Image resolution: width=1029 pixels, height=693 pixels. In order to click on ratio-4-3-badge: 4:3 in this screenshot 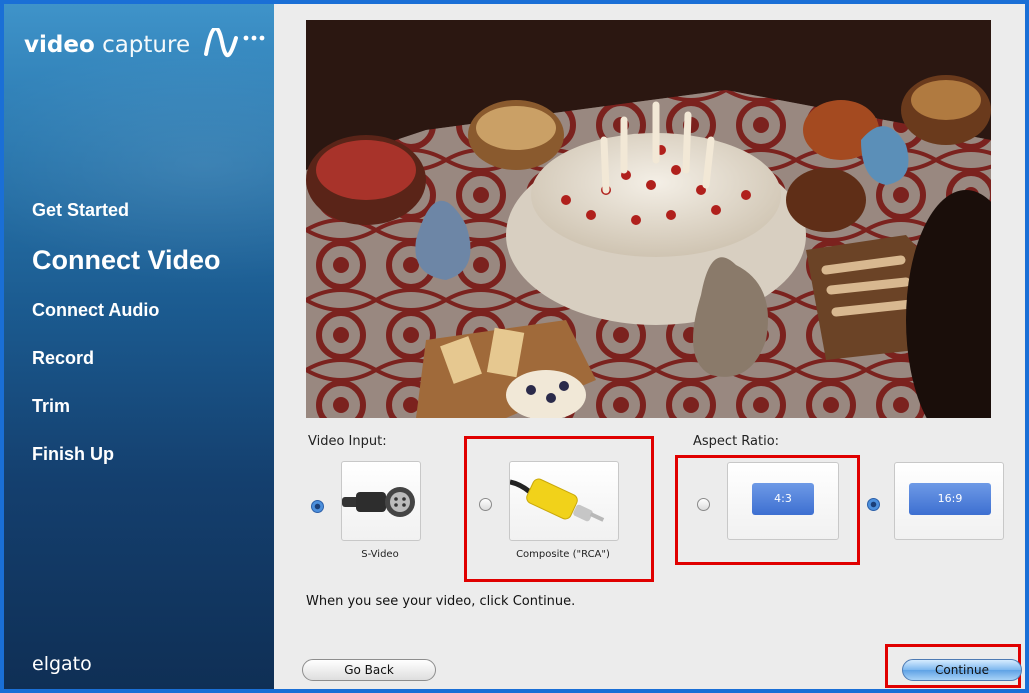, I will do `click(783, 499)`.